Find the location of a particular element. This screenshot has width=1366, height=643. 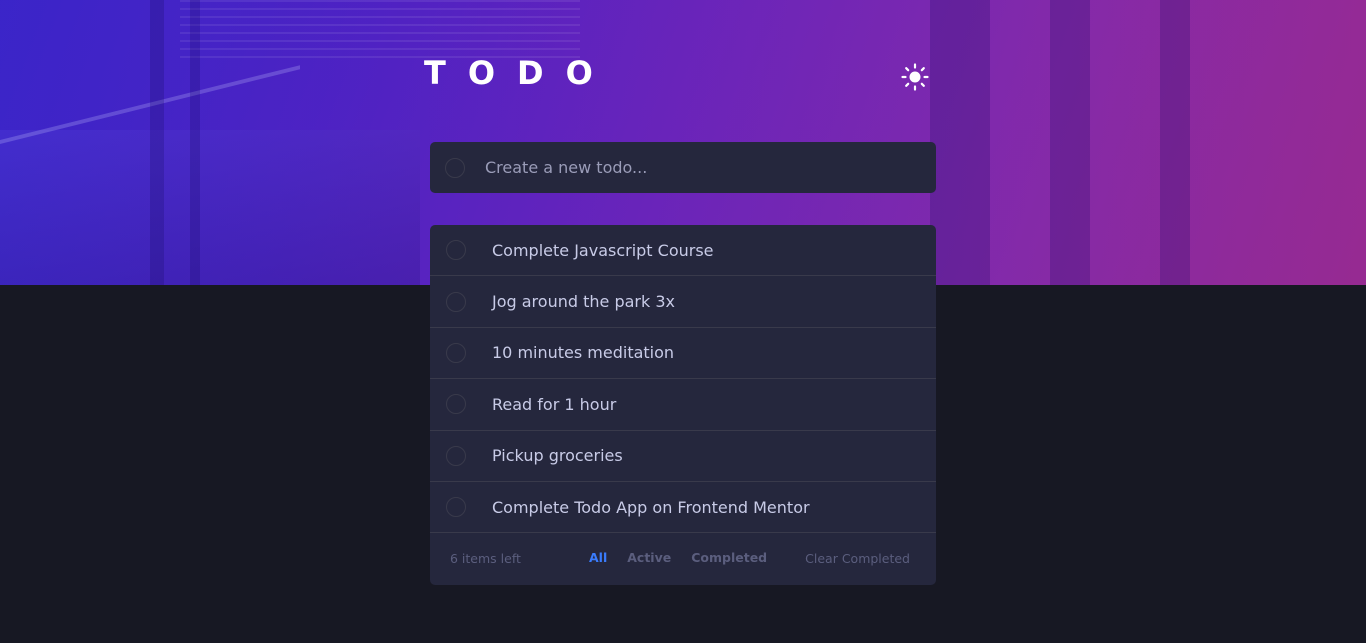

theme-toggle-button is located at coordinates (915, 77).